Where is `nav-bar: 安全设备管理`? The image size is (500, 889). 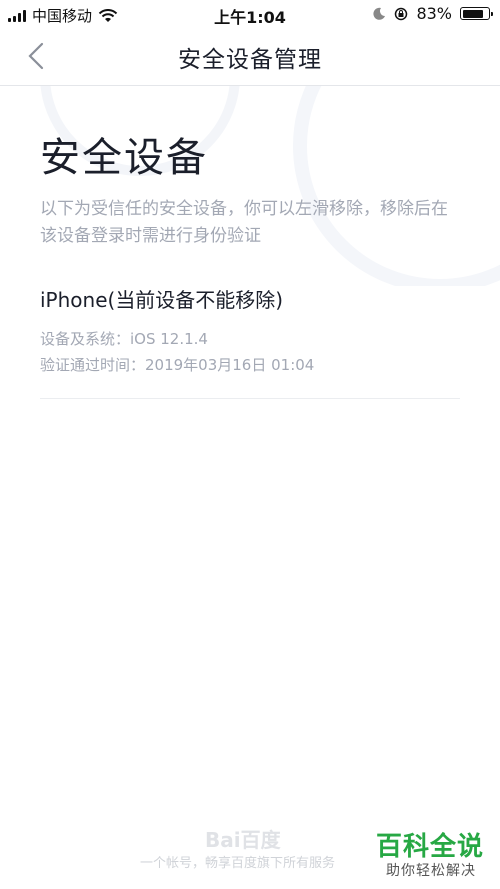 nav-bar: 安全设备管理 is located at coordinates (250, 57).